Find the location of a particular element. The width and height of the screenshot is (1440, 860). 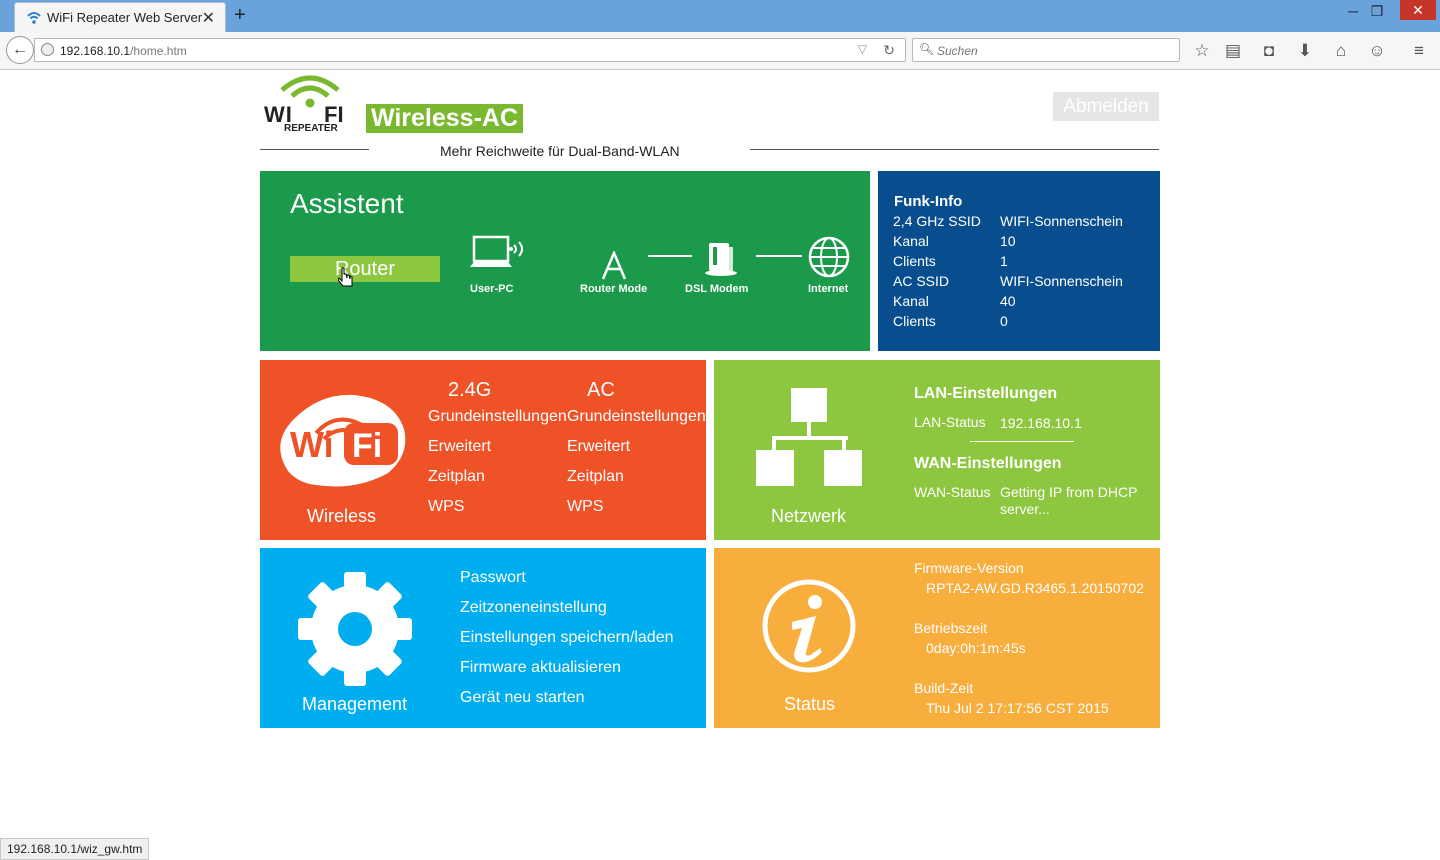

svg-text: Wi is located at coordinates (312, 444).